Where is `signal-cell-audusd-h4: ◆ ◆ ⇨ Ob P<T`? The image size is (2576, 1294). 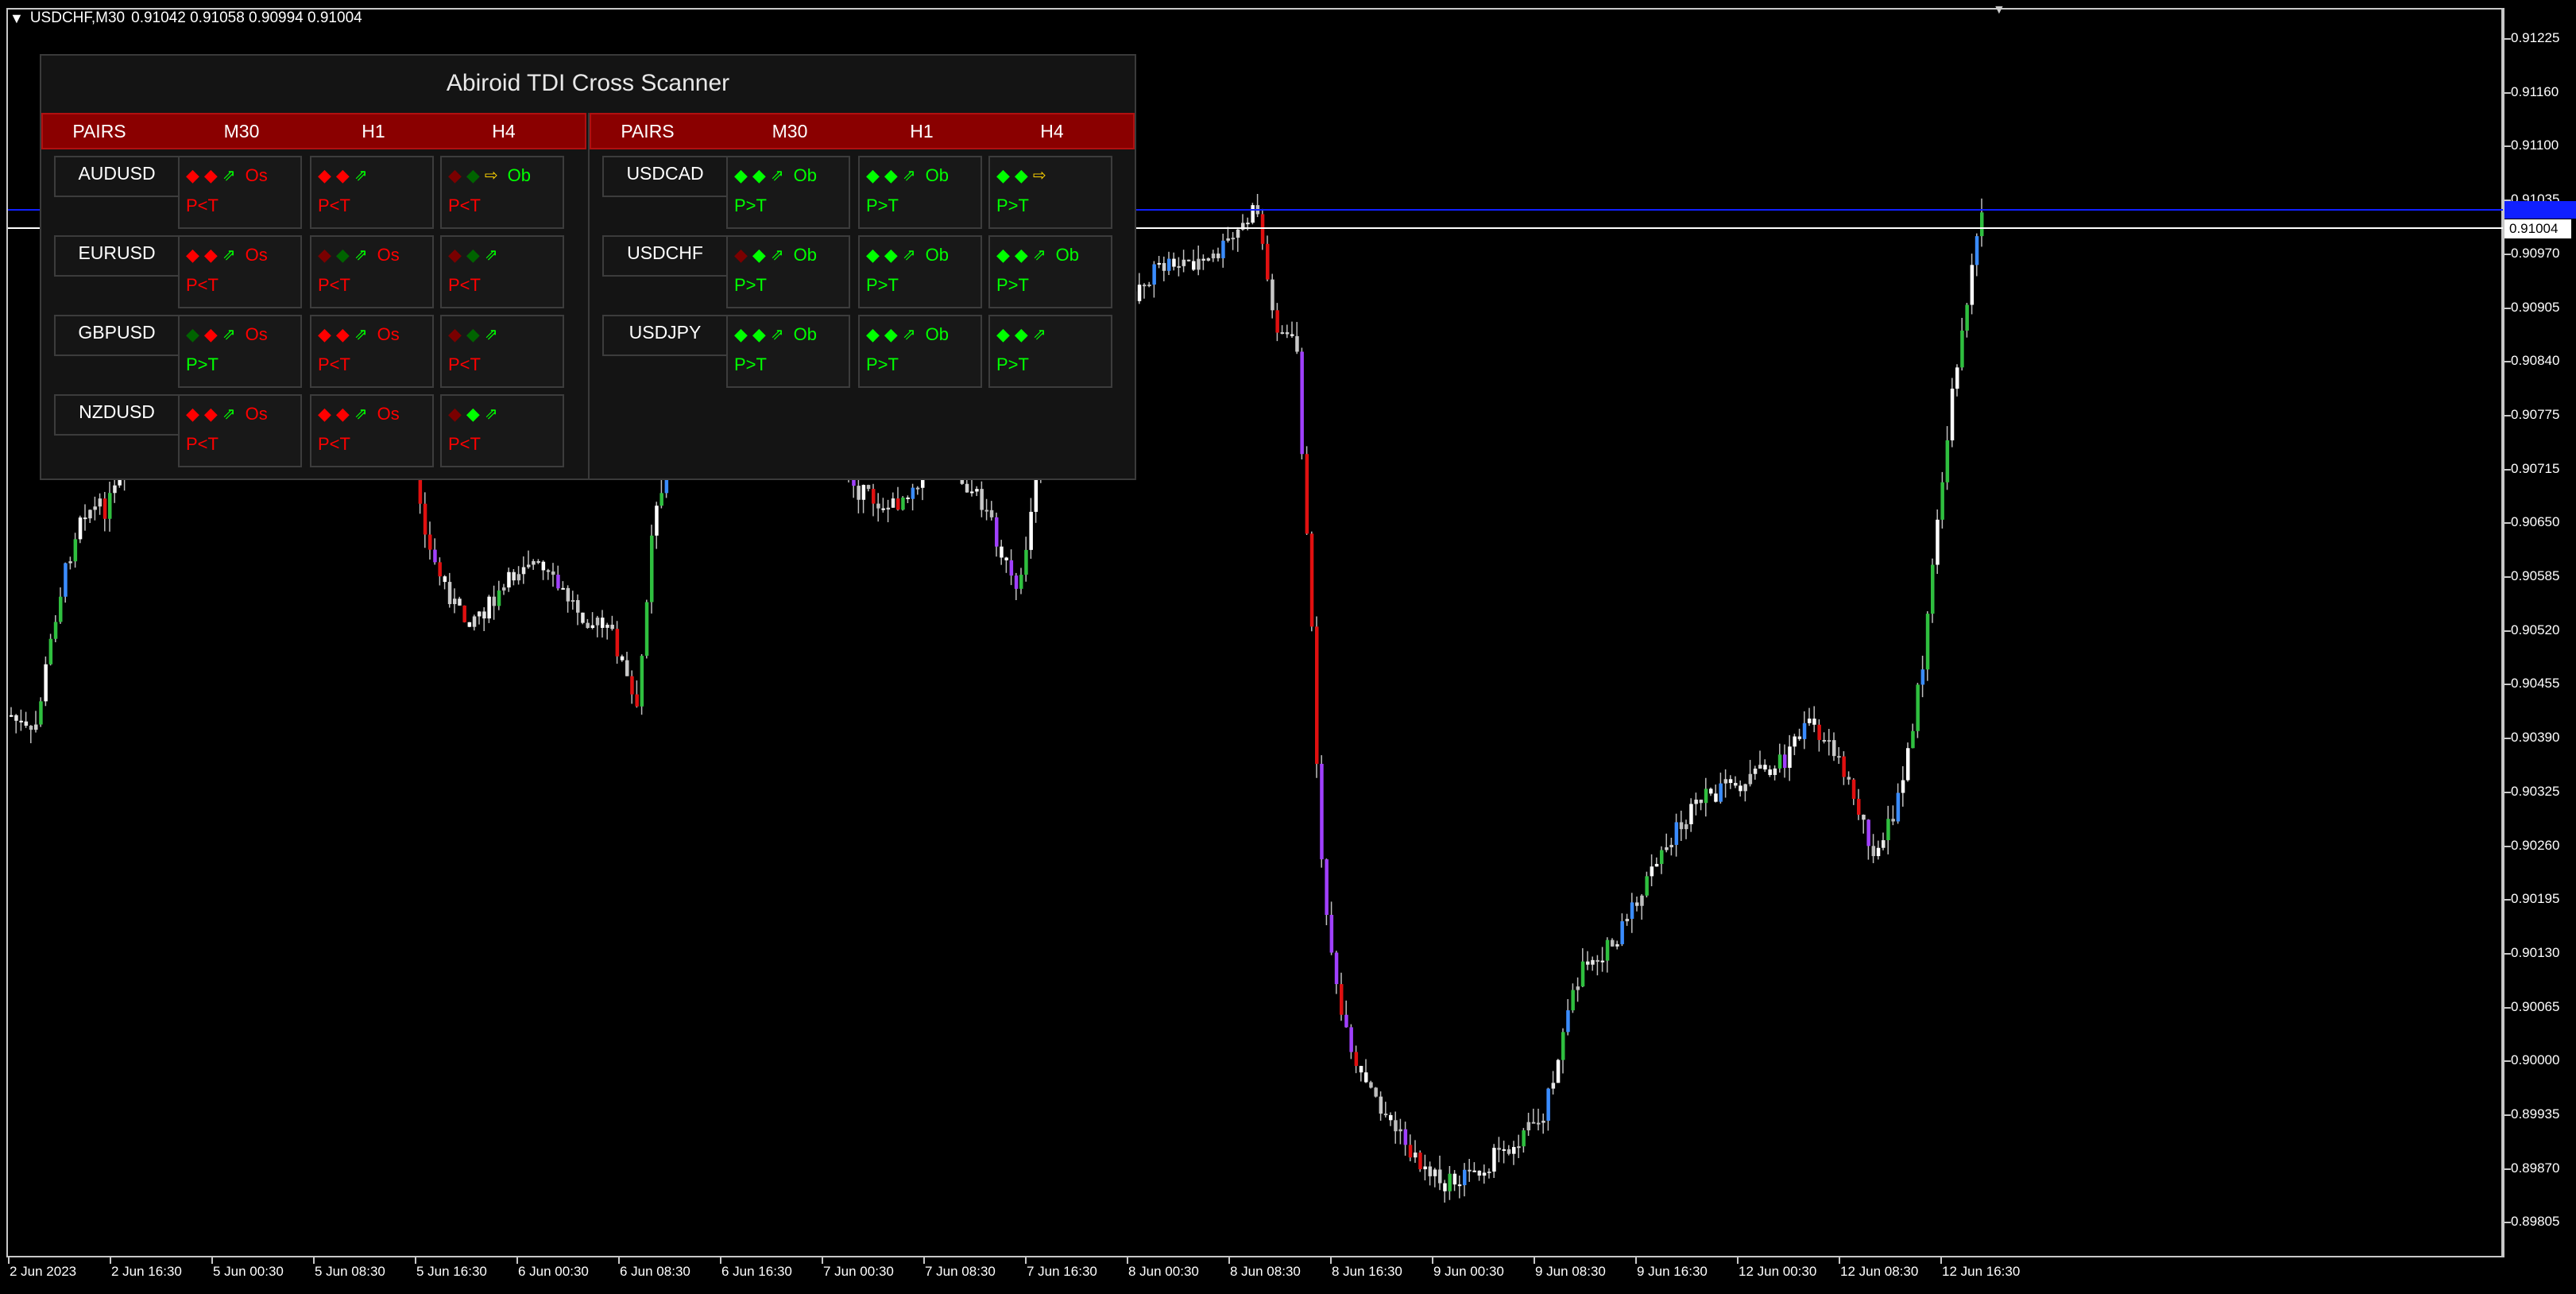 signal-cell-audusd-h4: ◆ ◆ ⇨ Ob P<T is located at coordinates (502, 192).